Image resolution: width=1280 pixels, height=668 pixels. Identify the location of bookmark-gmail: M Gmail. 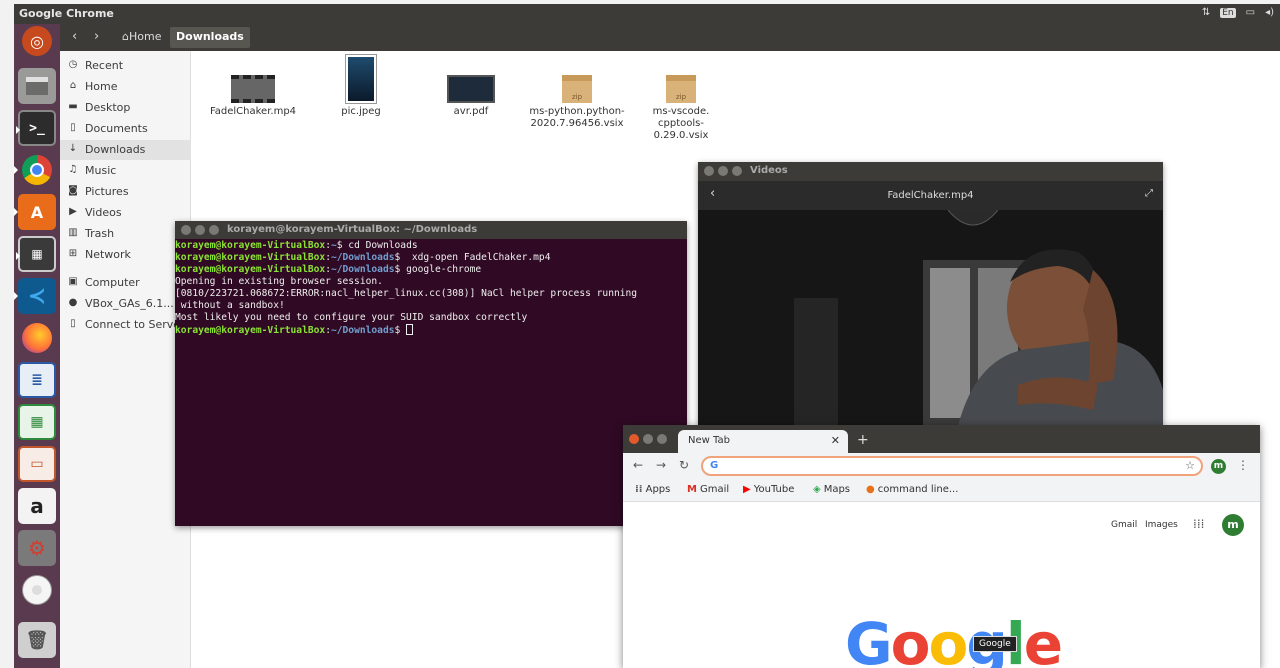
(708, 489).